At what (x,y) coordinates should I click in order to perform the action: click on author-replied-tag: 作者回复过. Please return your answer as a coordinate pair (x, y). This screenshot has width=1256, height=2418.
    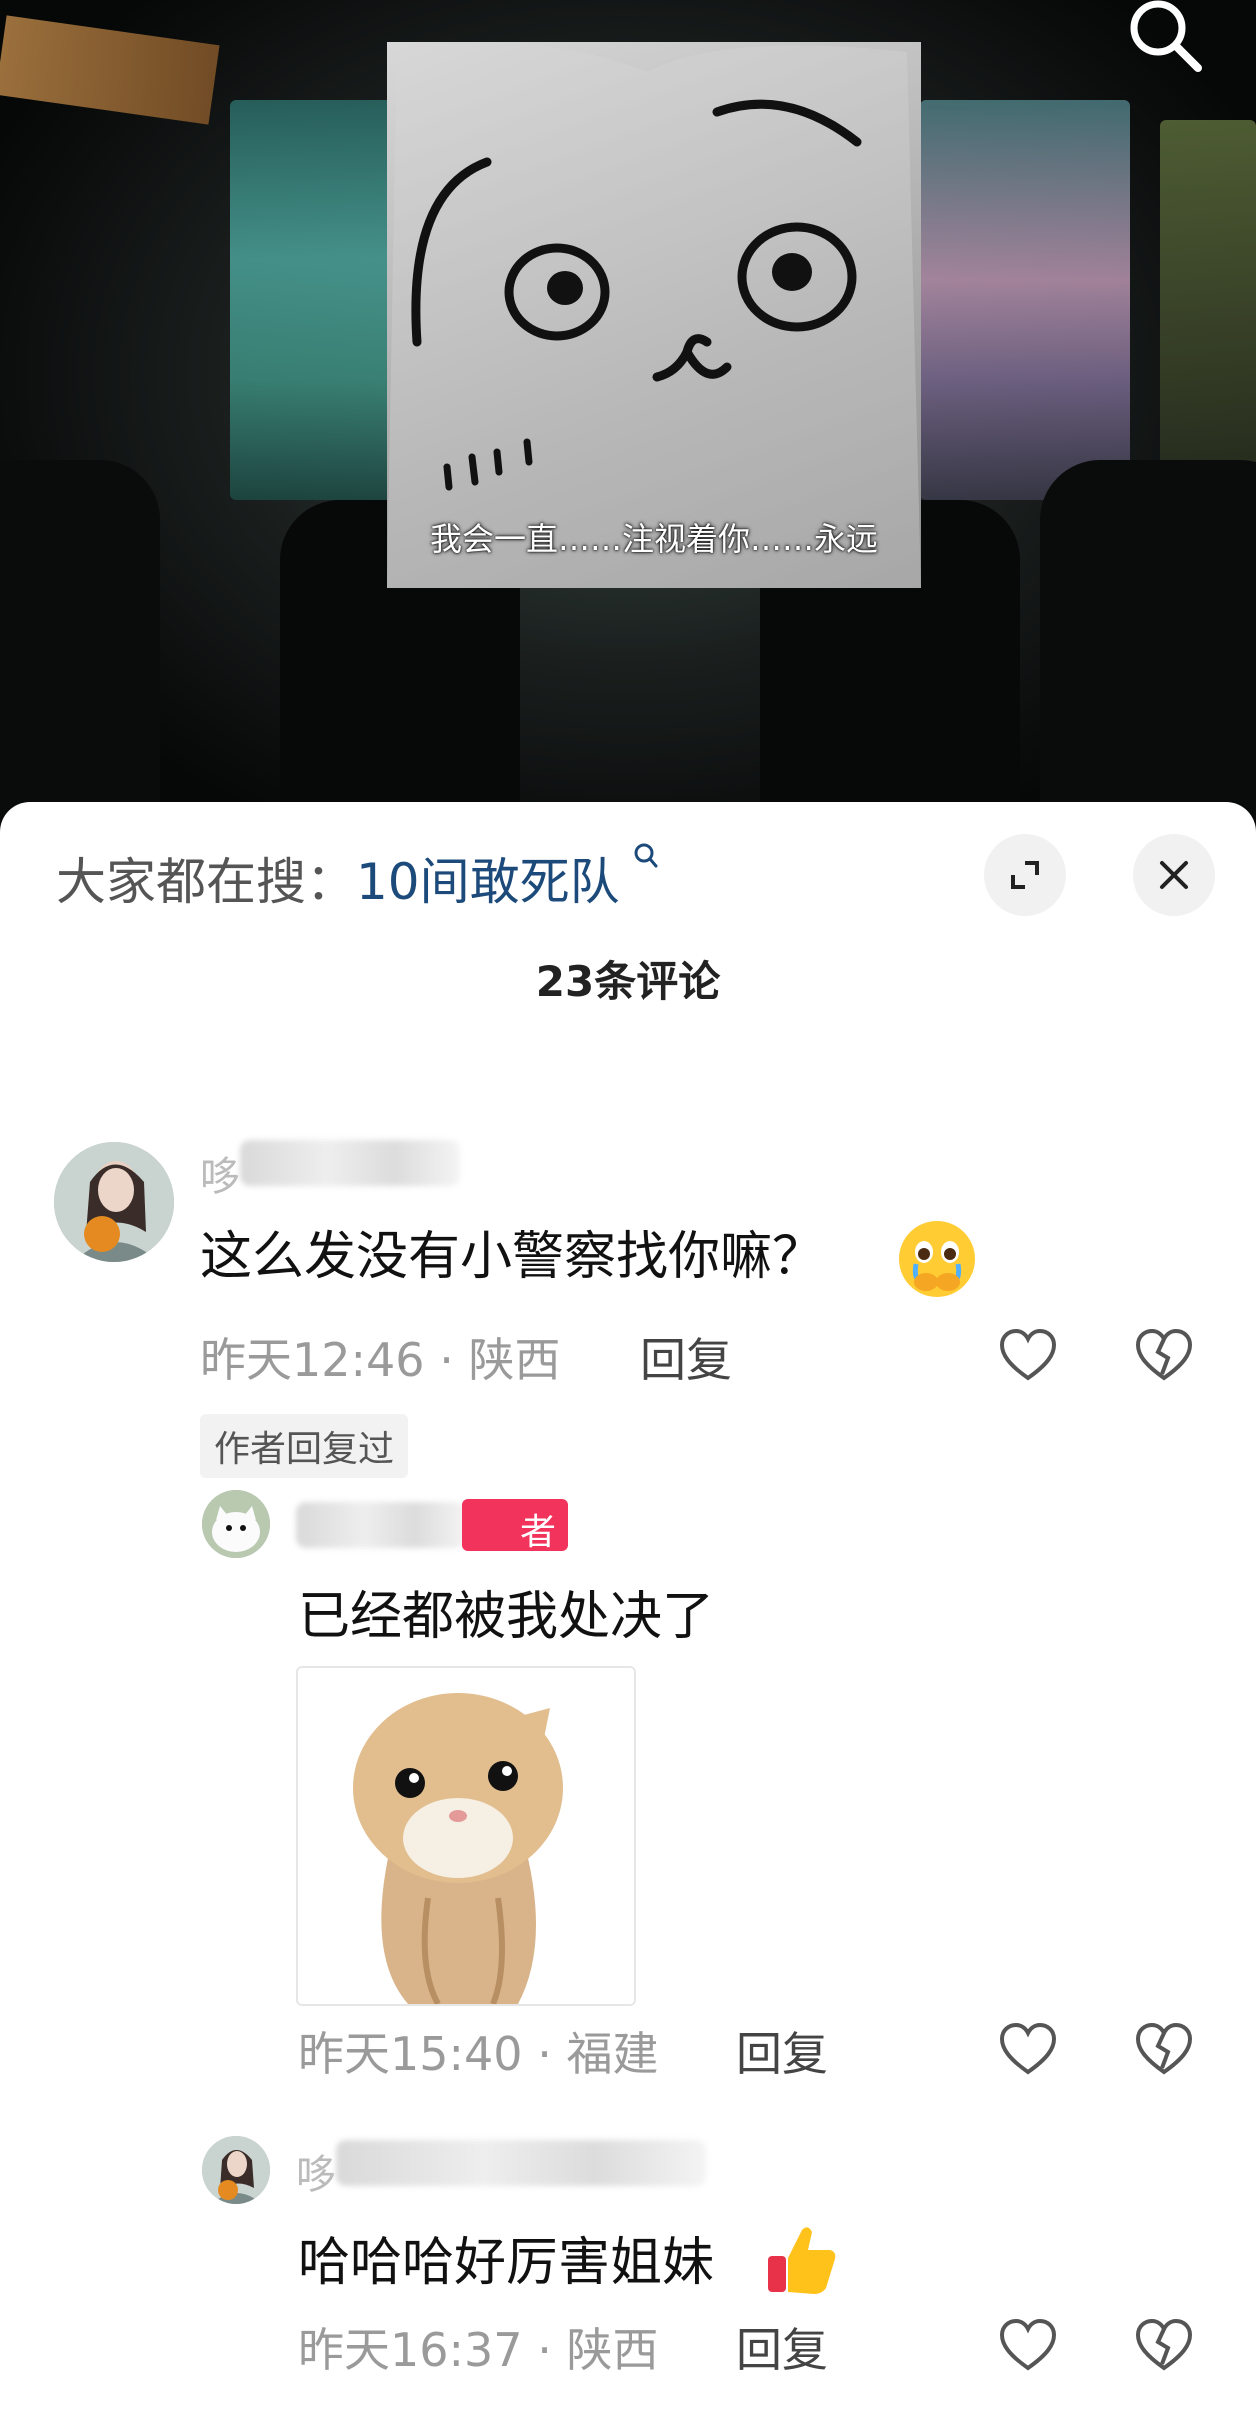
    Looking at the image, I should click on (304, 1446).